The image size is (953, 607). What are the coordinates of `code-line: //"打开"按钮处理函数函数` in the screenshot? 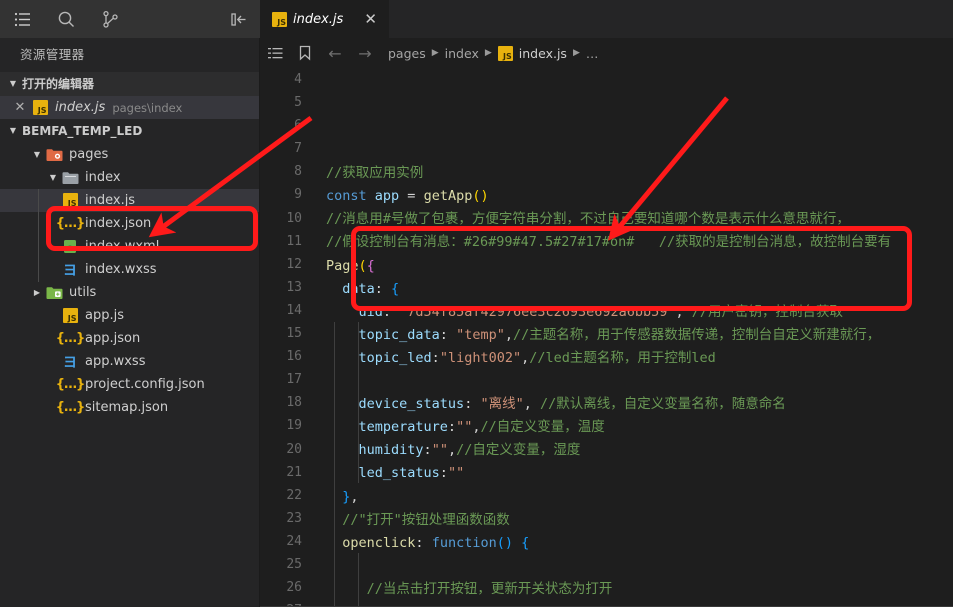 It's located at (634, 520).